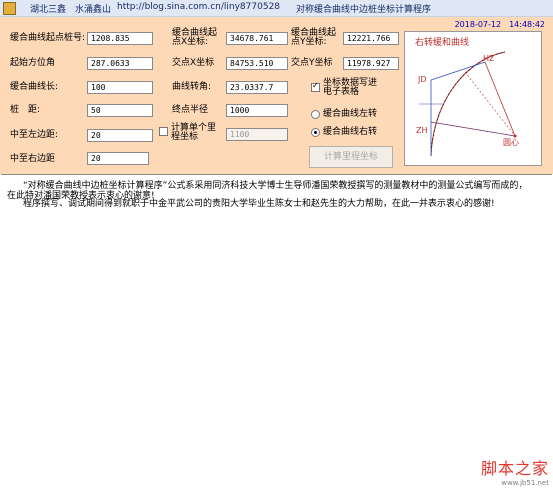 This screenshot has width=553, height=500. I want to click on hz-label: HZ, so click(489, 58).